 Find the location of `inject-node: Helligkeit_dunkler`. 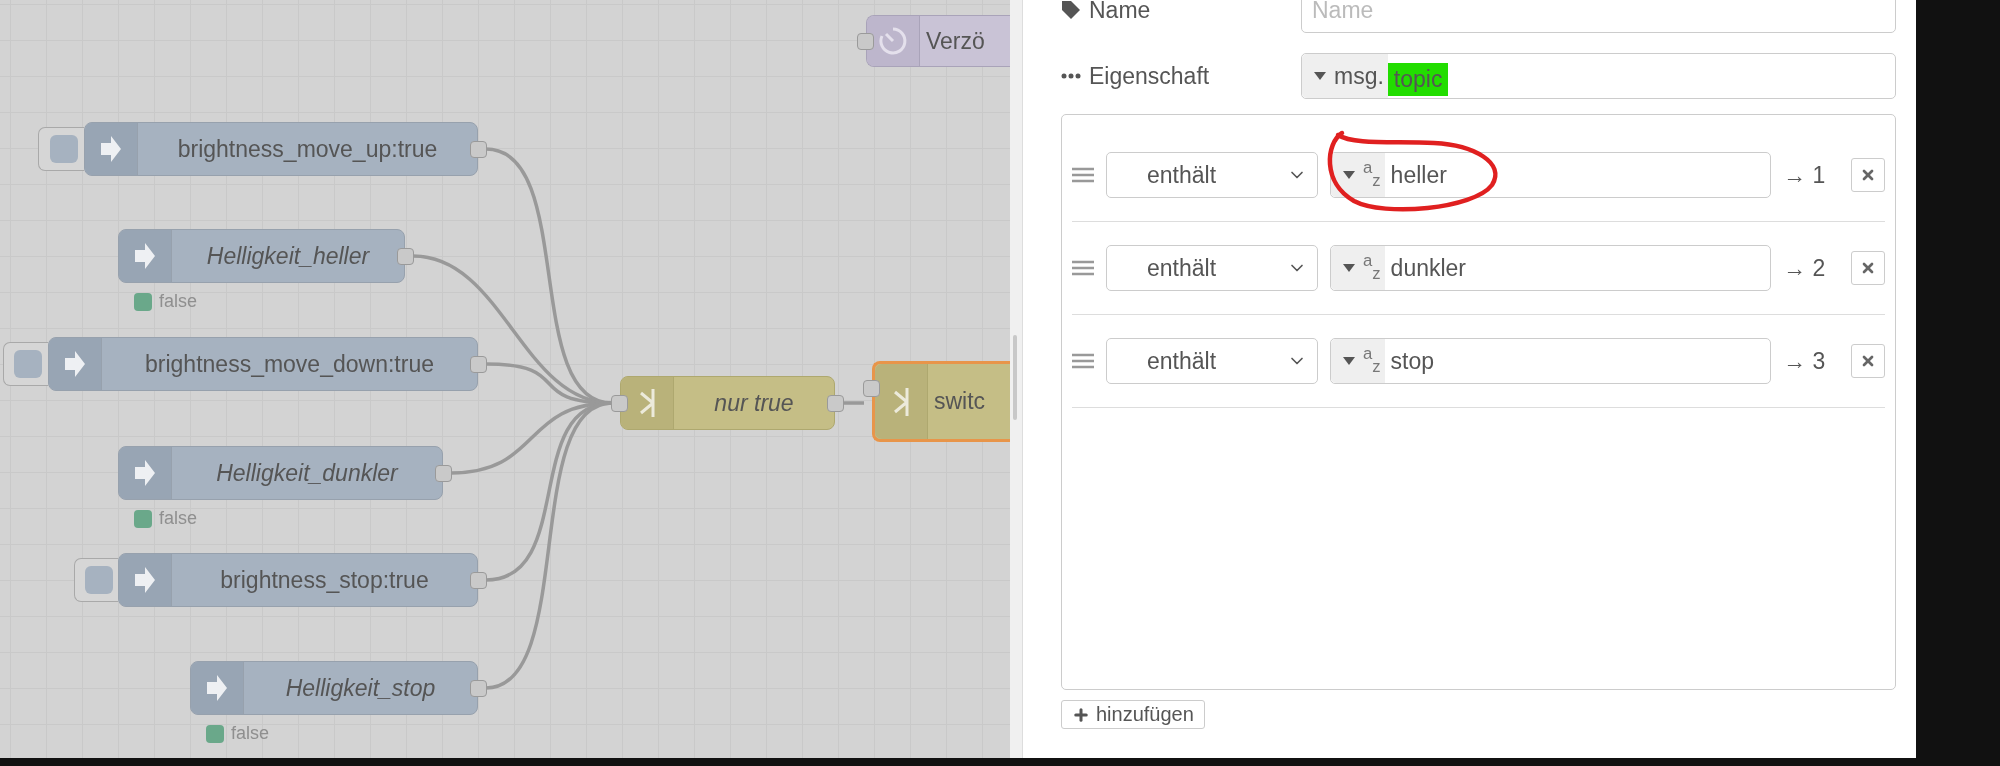

inject-node: Helligkeit_dunkler is located at coordinates (280, 473).